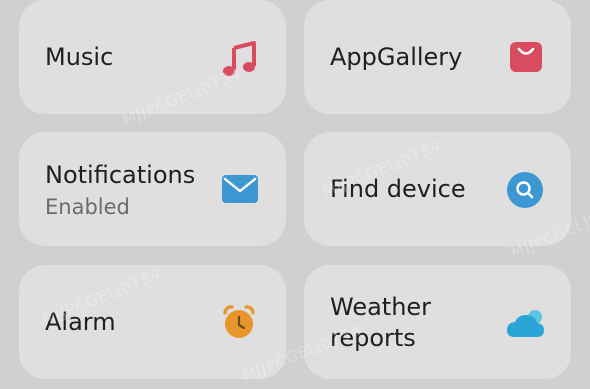  I want to click on appgallery-tile: AppGallery, so click(437, 57).